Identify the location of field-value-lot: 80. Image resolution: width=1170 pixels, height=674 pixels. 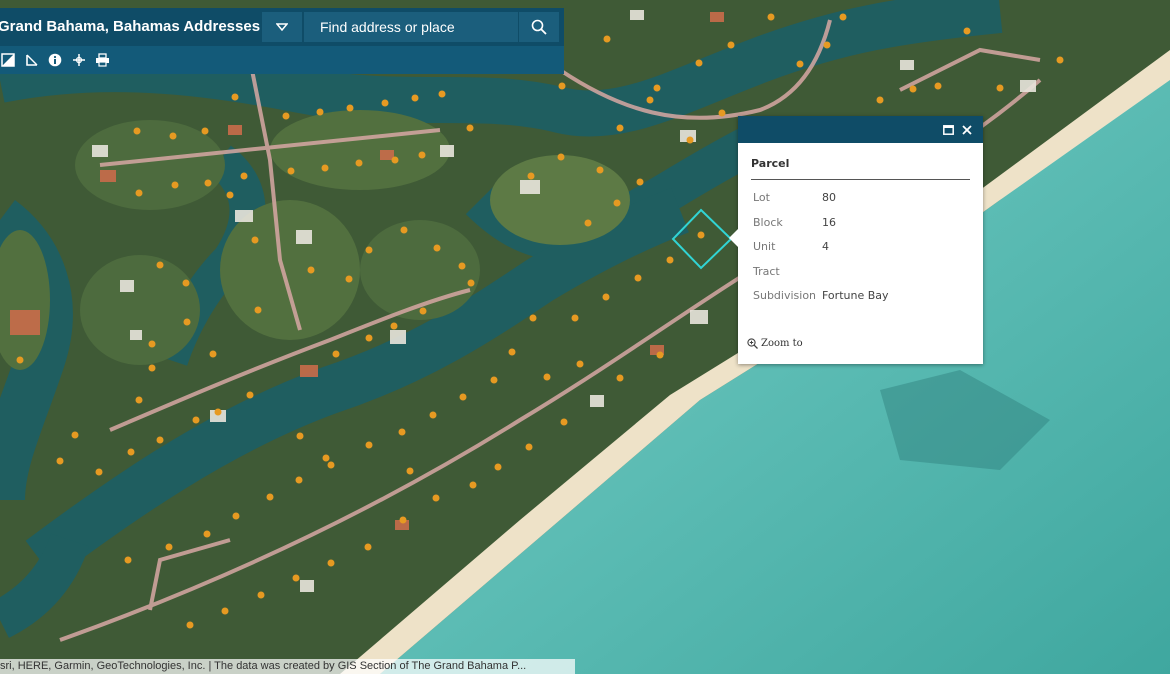
(829, 197).